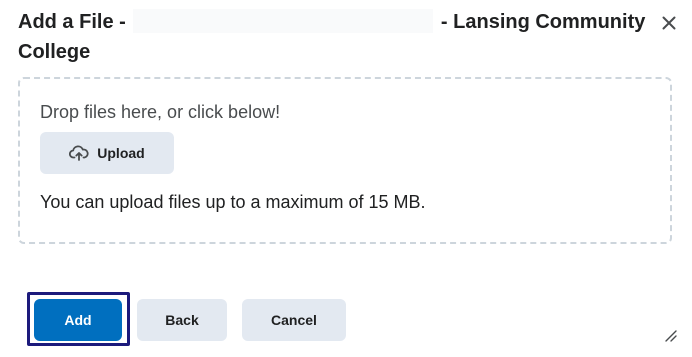  Describe the element at coordinates (78, 320) in the screenshot. I see `add-button: Add` at that location.